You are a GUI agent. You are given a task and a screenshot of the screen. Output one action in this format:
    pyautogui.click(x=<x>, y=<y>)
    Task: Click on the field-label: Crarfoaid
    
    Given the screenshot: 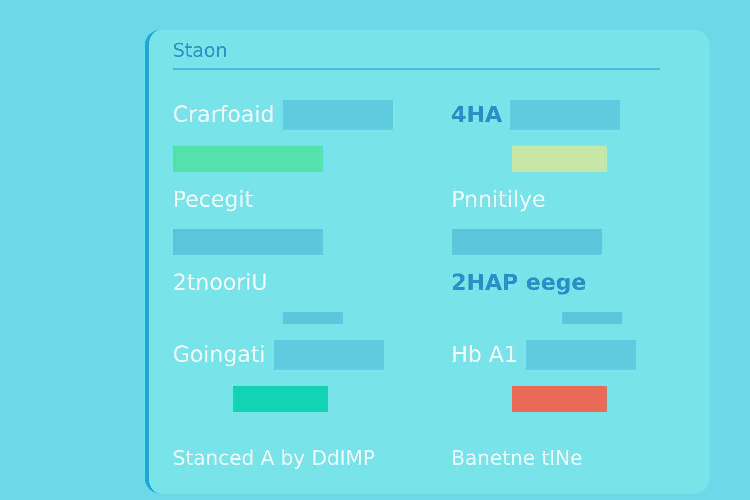 What is the action you would take?
    pyautogui.click(x=224, y=115)
    